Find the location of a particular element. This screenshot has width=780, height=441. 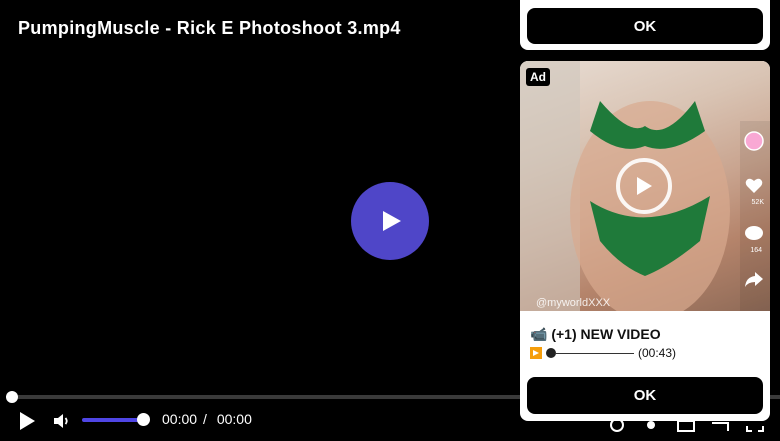

comment-count: 164 is located at coordinates (756, 250).